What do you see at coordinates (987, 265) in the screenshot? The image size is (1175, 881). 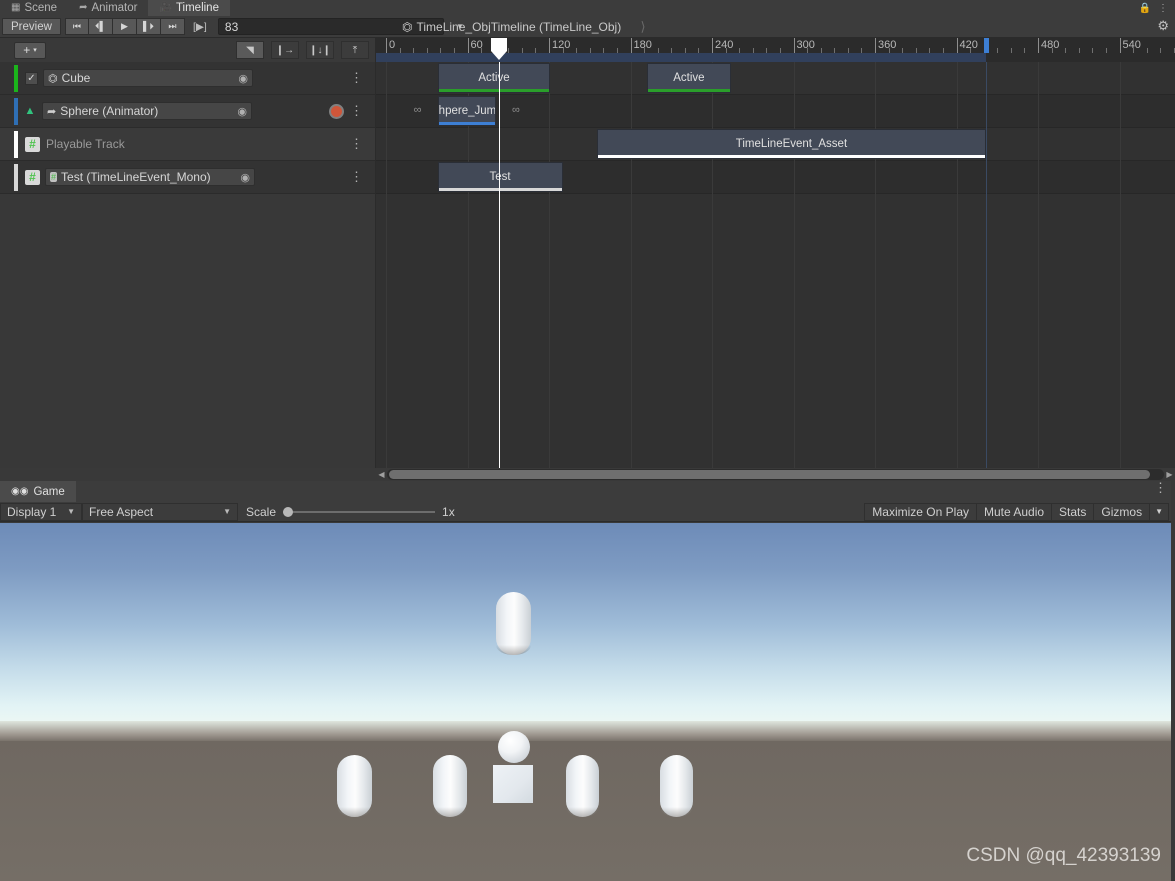 I see `end-gridline` at bounding box center [987, 265].